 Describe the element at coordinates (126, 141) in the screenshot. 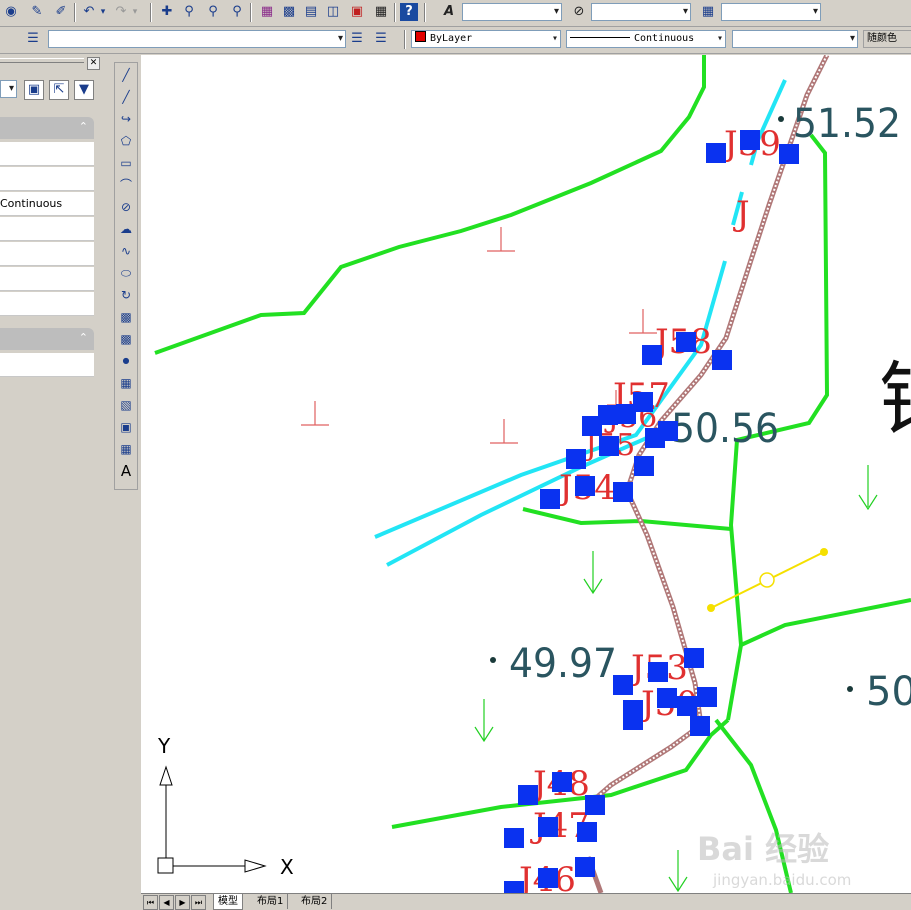

I see `polygon-icon: ⬠` at that location.